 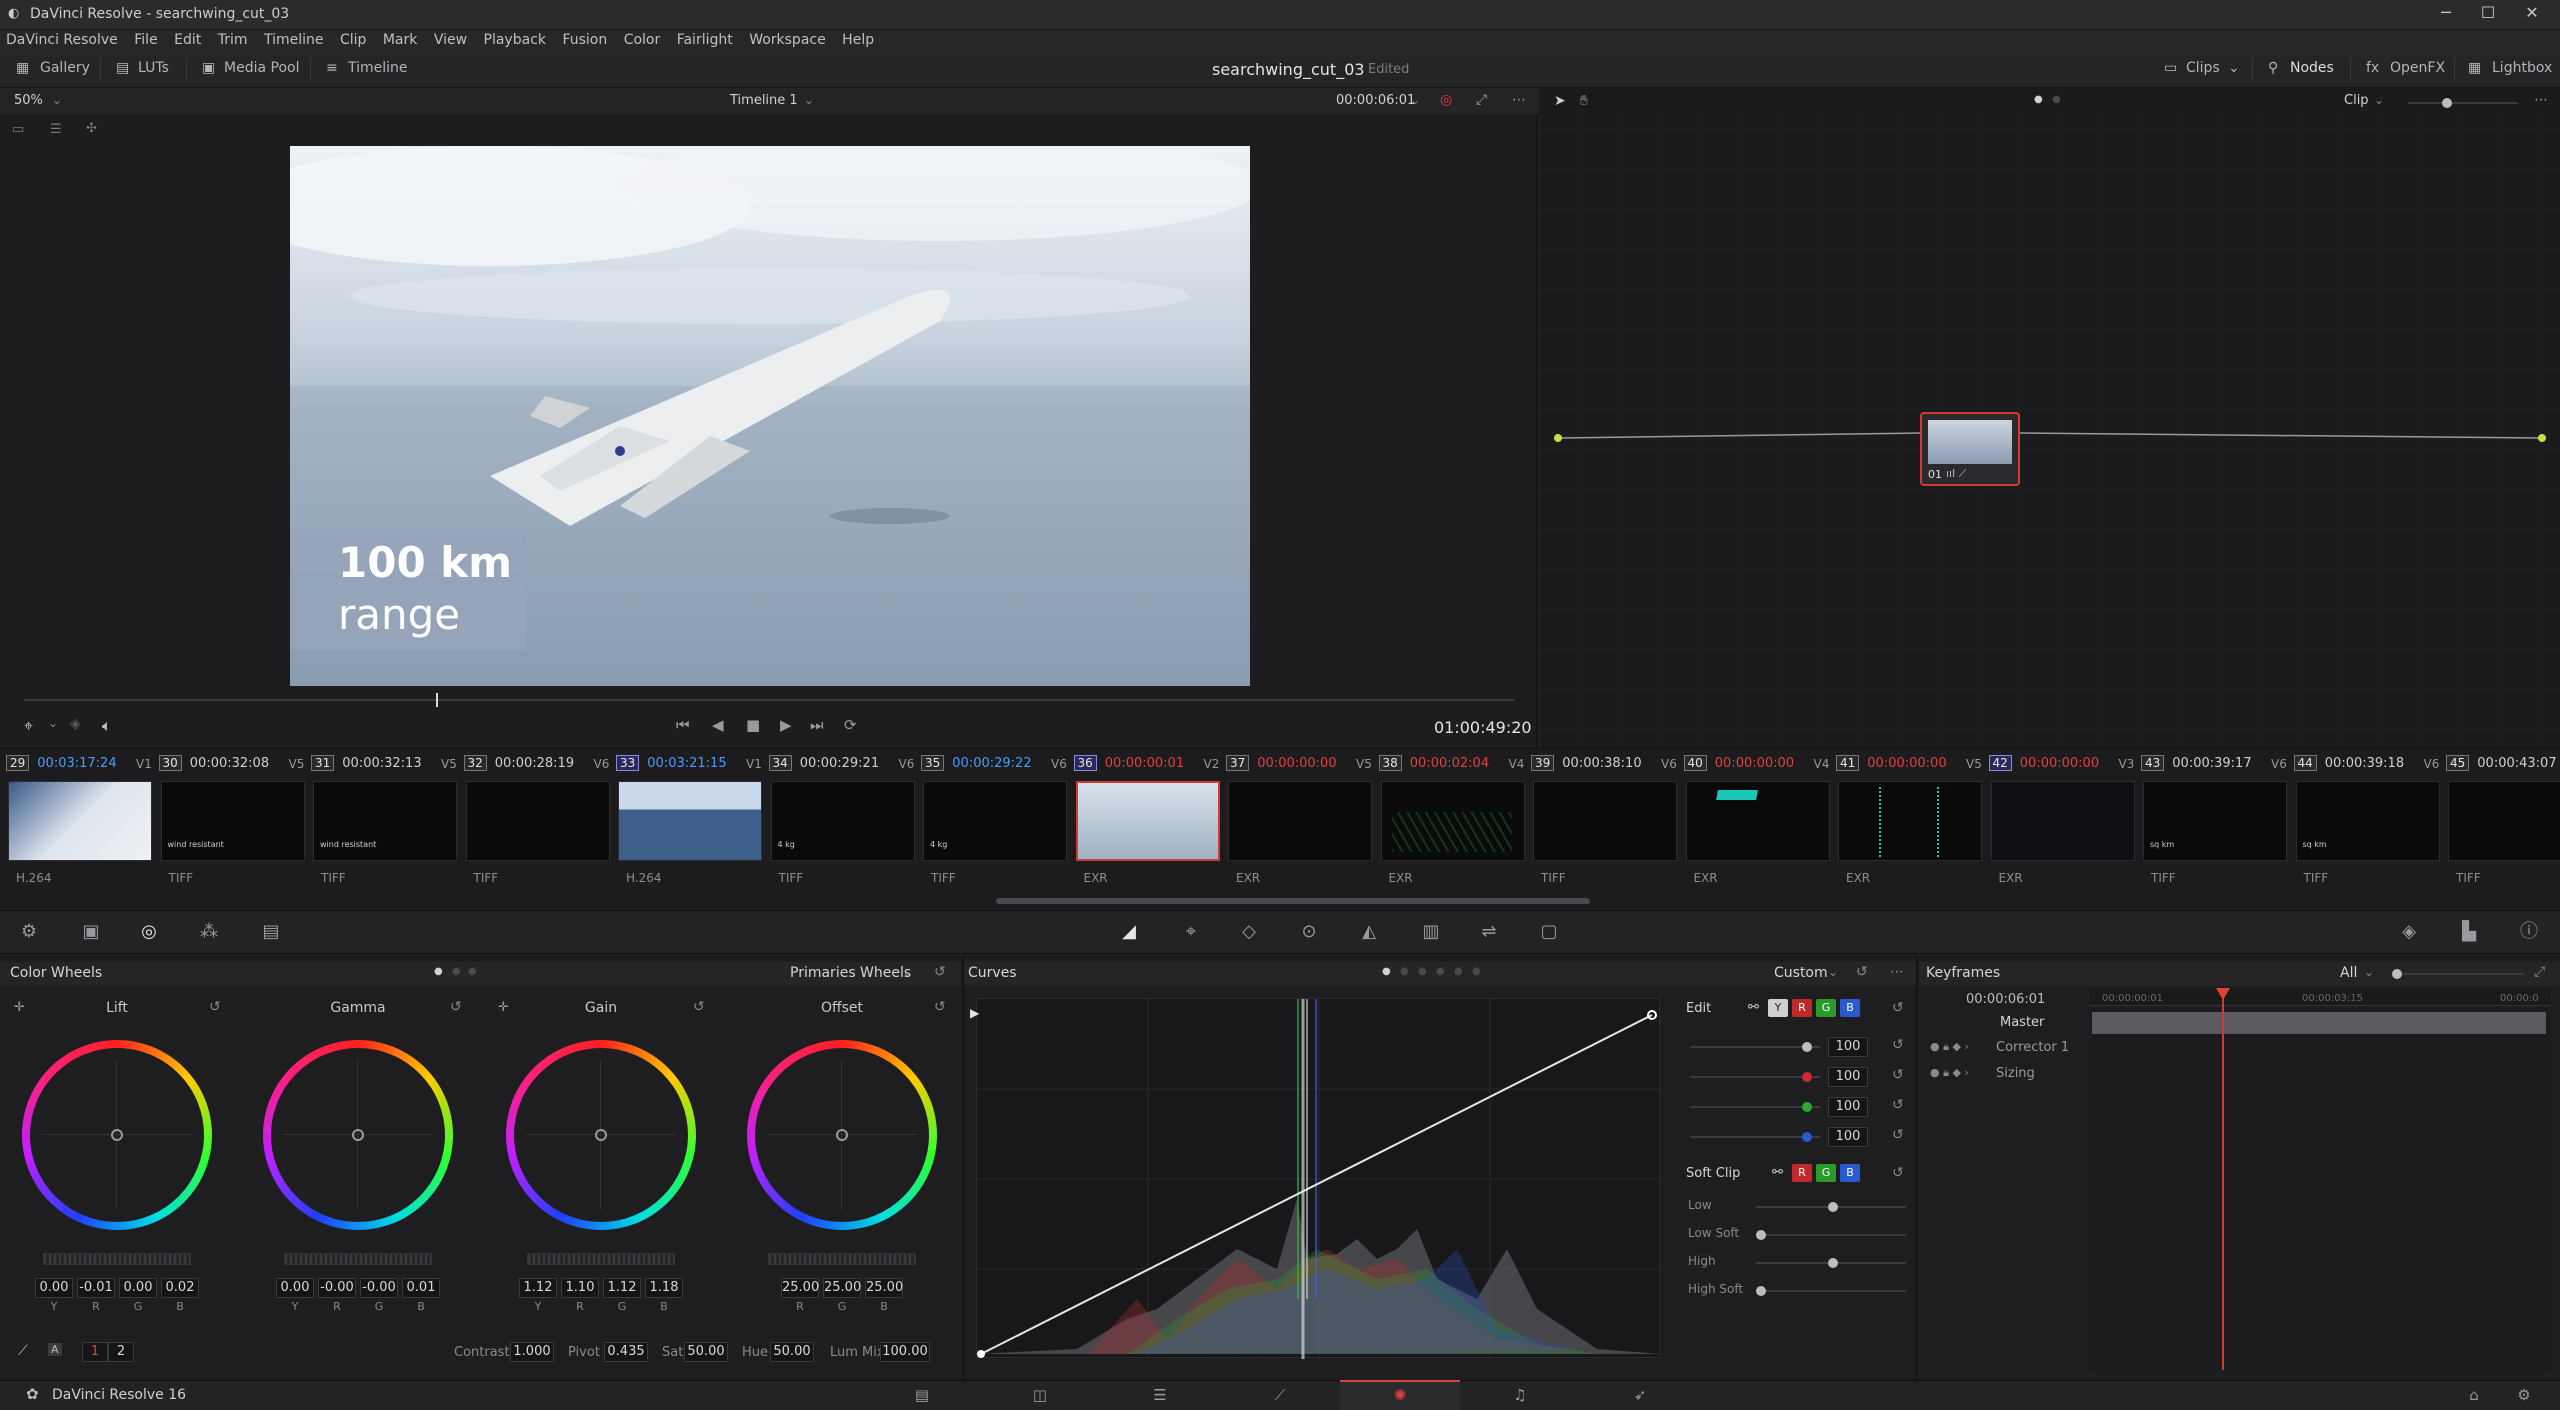 What do you see at coordinates (2488, 15) in the screenshot?
I see `maximize-icon: ☐` at bounding box center [2488, 15].